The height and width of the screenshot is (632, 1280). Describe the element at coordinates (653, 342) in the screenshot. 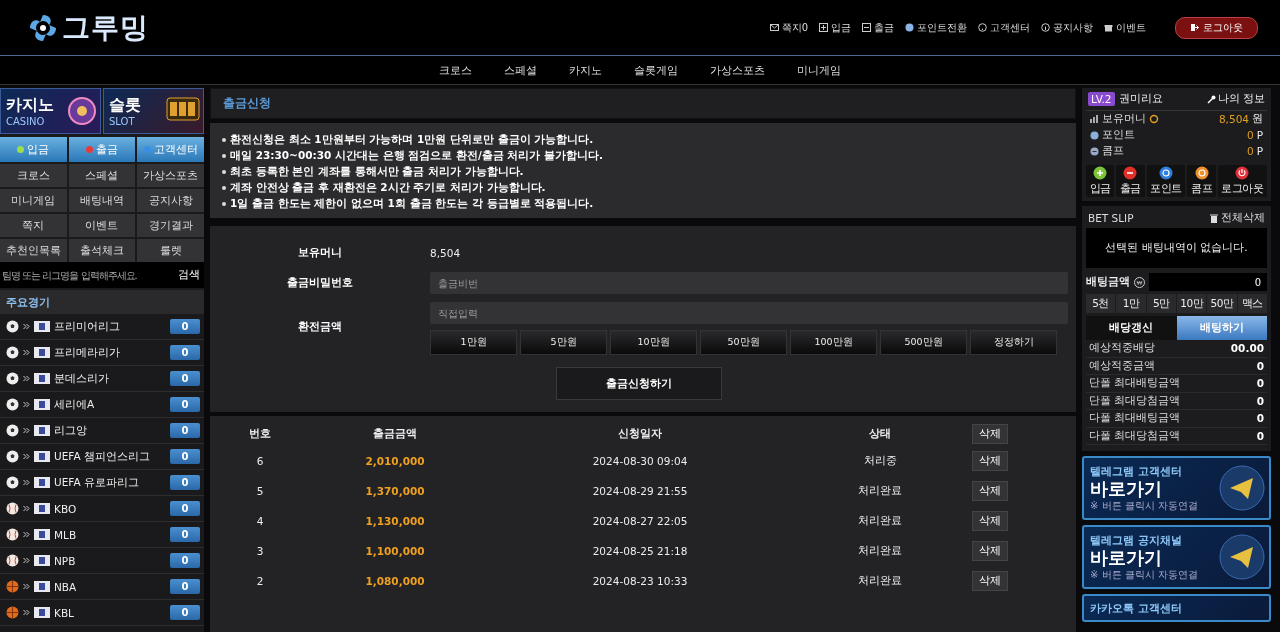

I see `amount-button: 10만원` at that location.